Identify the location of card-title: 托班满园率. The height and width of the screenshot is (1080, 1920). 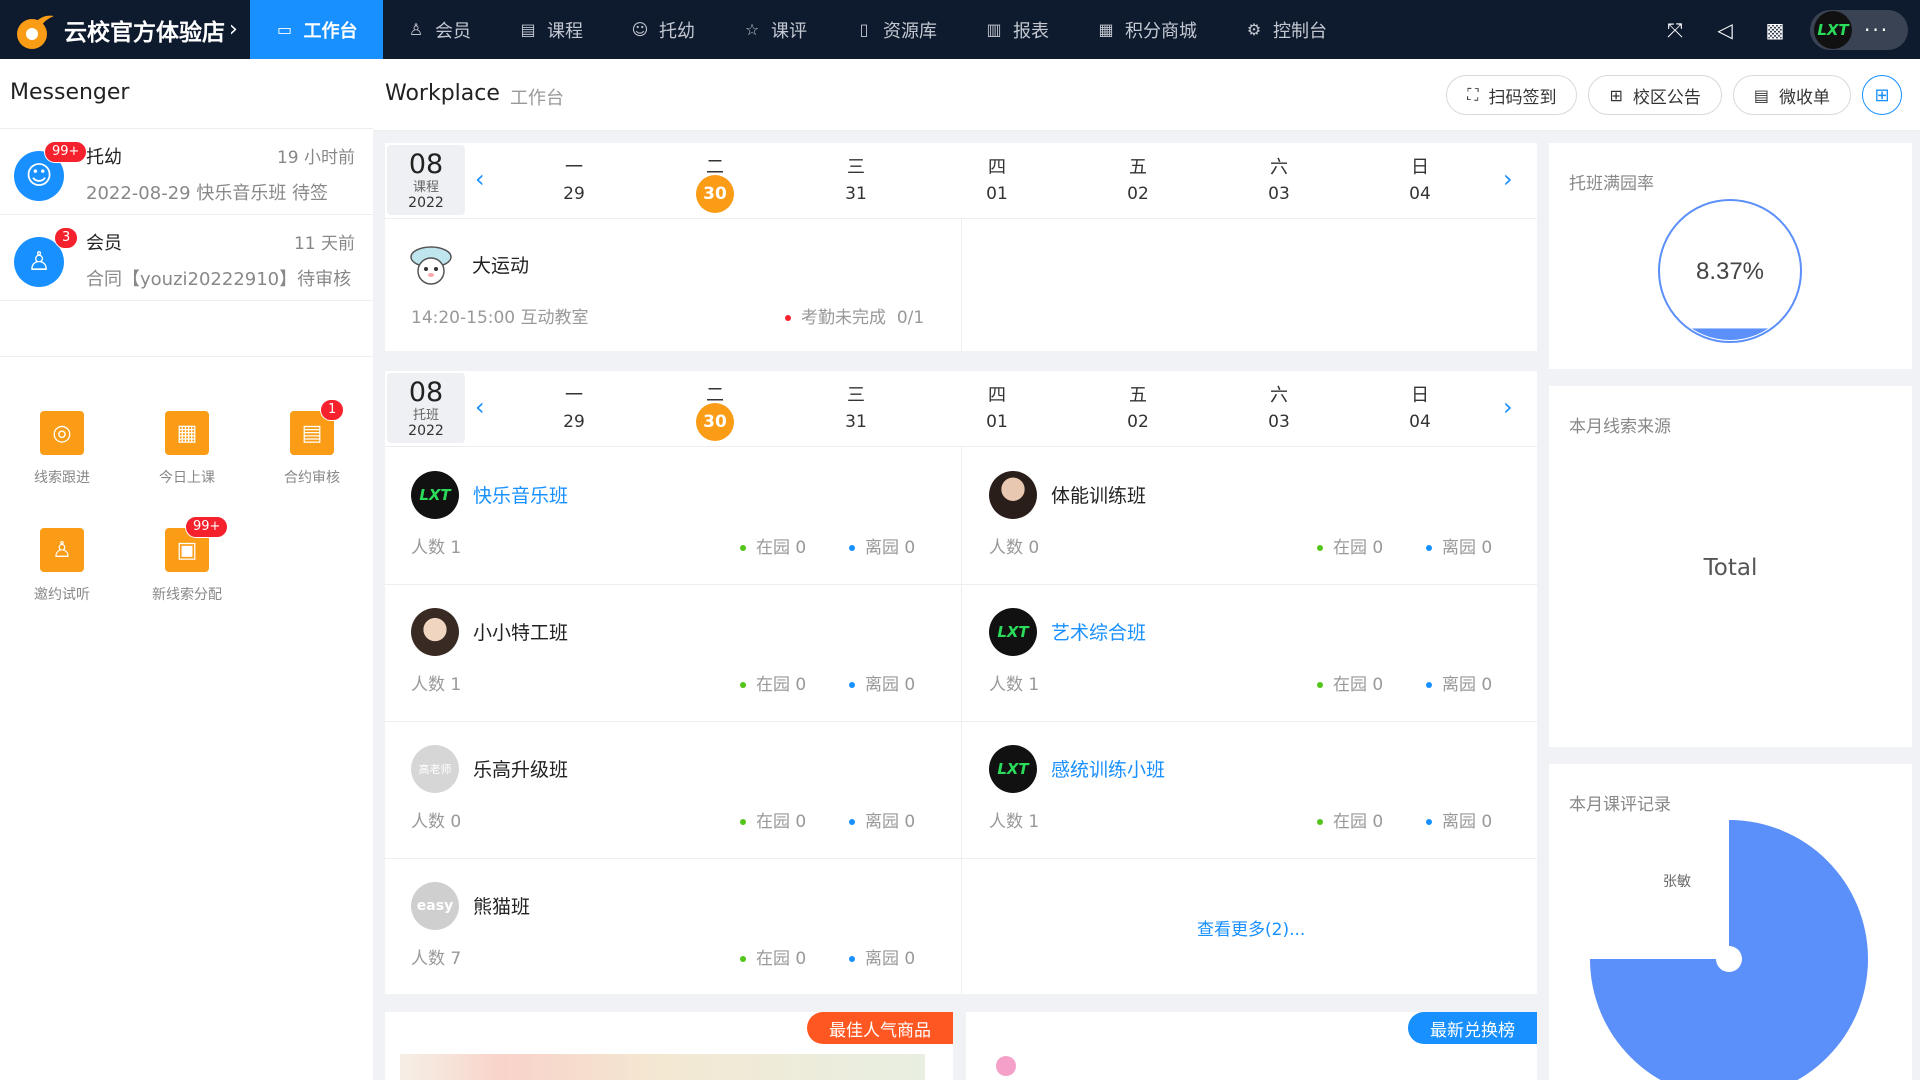
(1611, 184).